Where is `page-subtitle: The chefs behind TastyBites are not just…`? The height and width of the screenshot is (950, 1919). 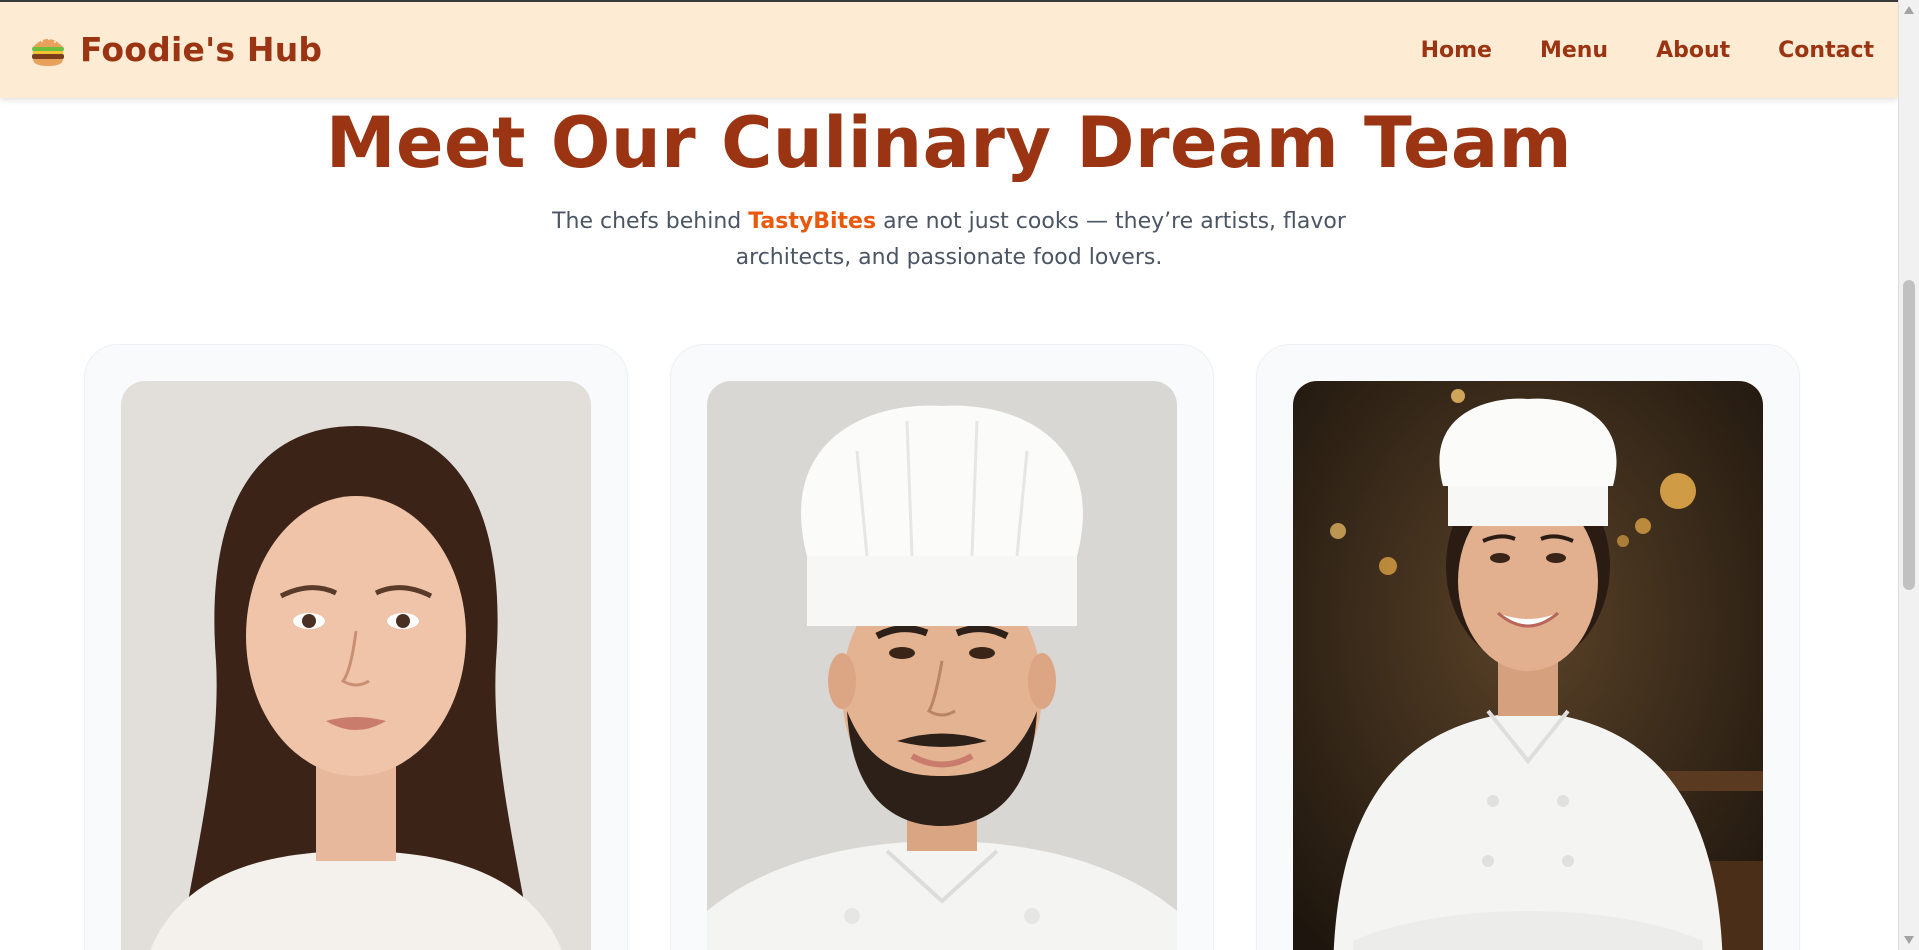
page-subtitle: The chefs behind TastyBites are not just… is located at coordinates (949, 240).